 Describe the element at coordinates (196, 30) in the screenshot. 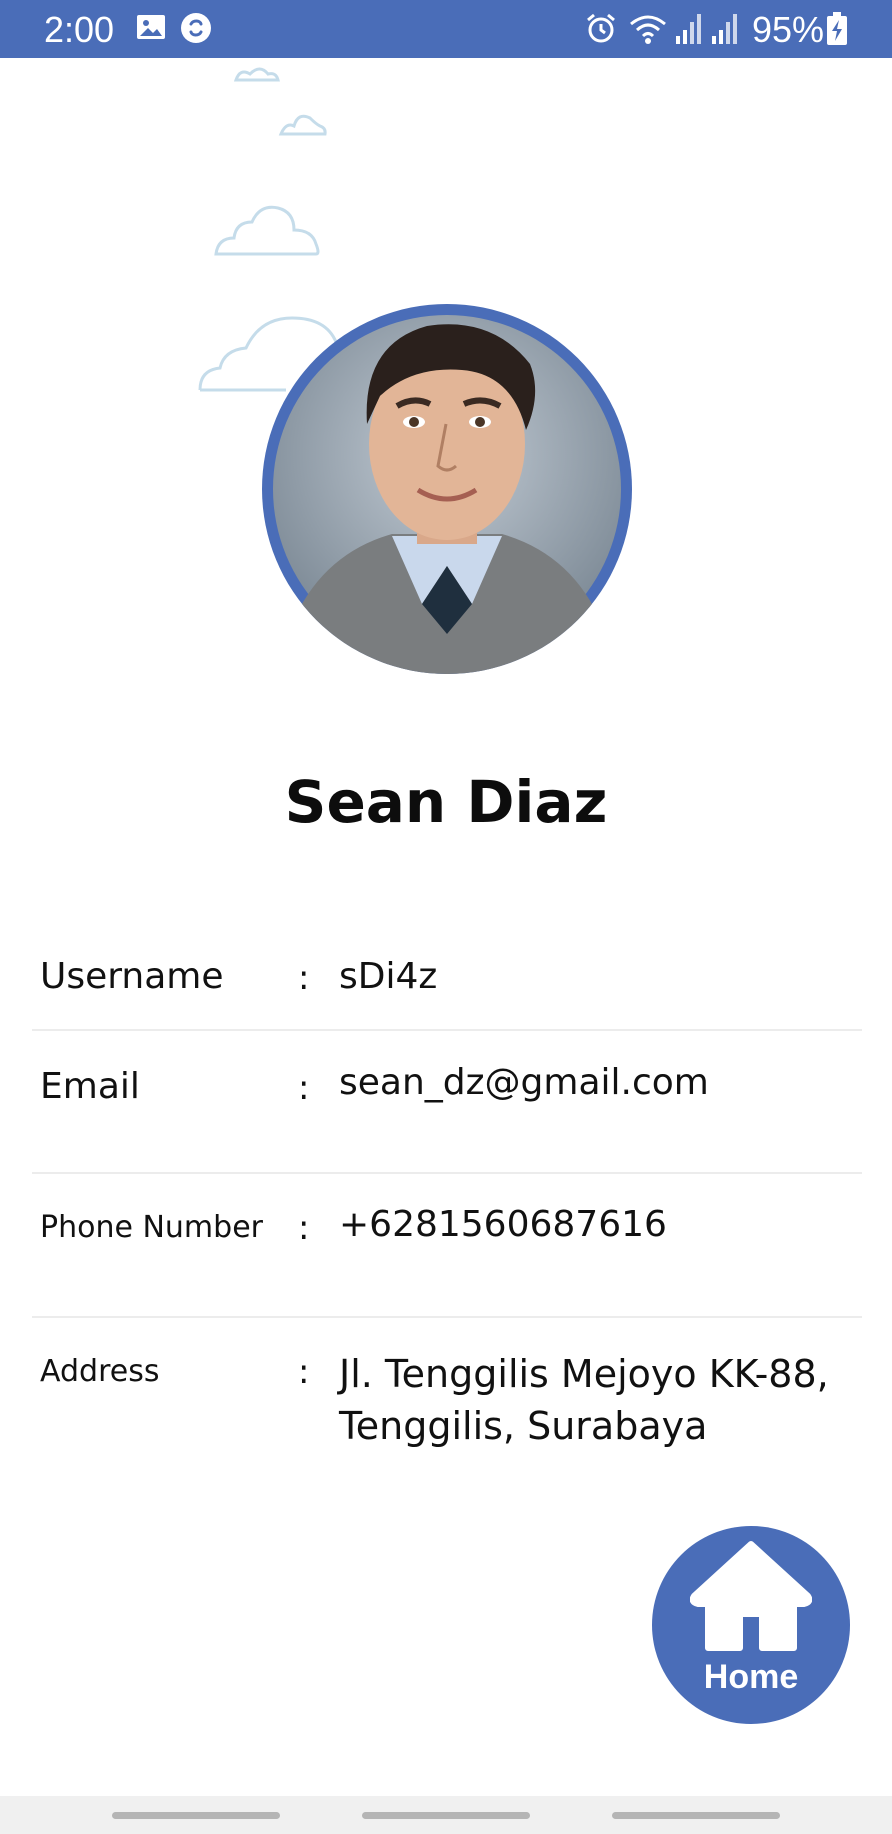

I see `sync-icon` at that location.